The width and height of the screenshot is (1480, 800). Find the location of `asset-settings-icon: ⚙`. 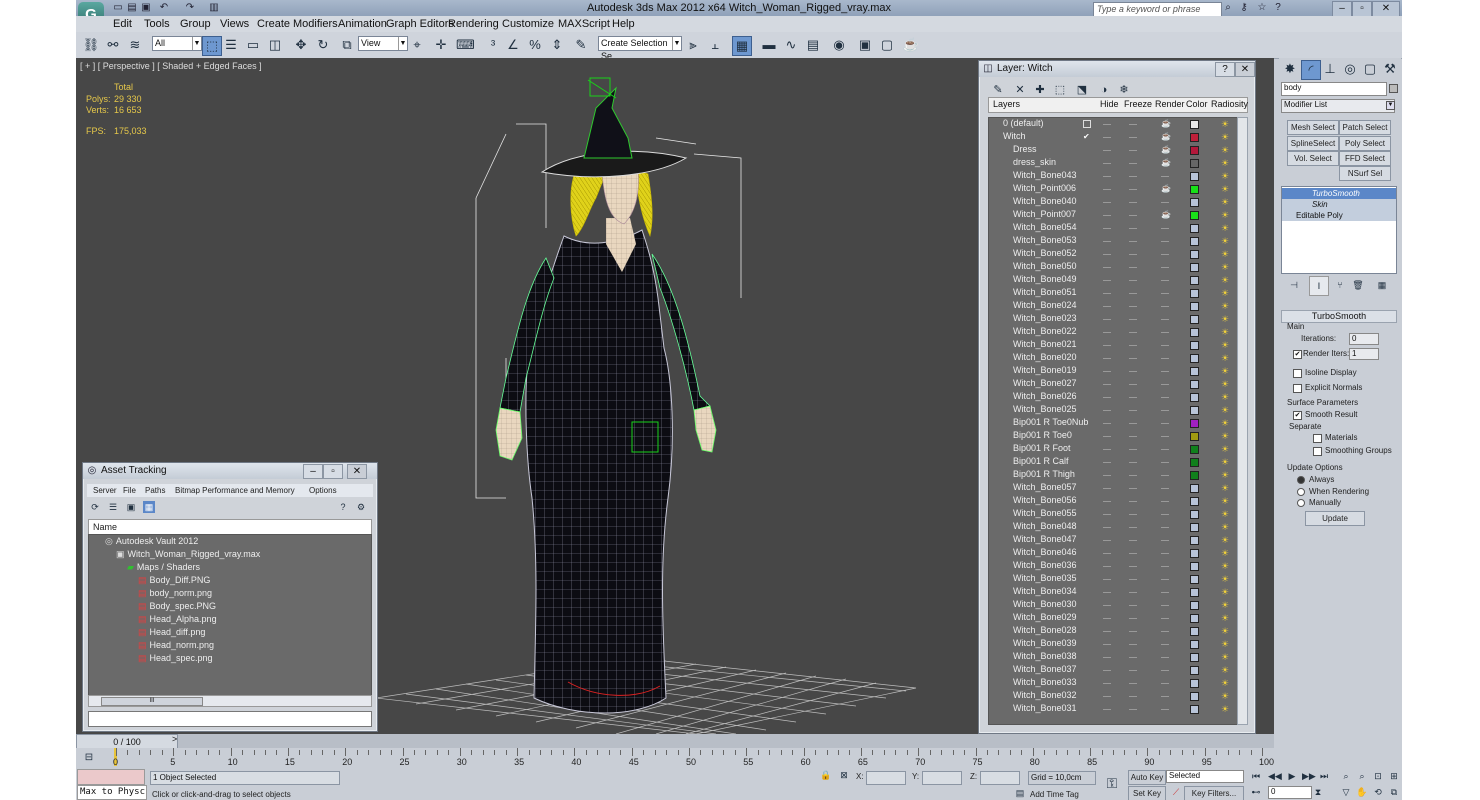

asset-settings-icon: ⚙ is located at coordinates (361, 507).